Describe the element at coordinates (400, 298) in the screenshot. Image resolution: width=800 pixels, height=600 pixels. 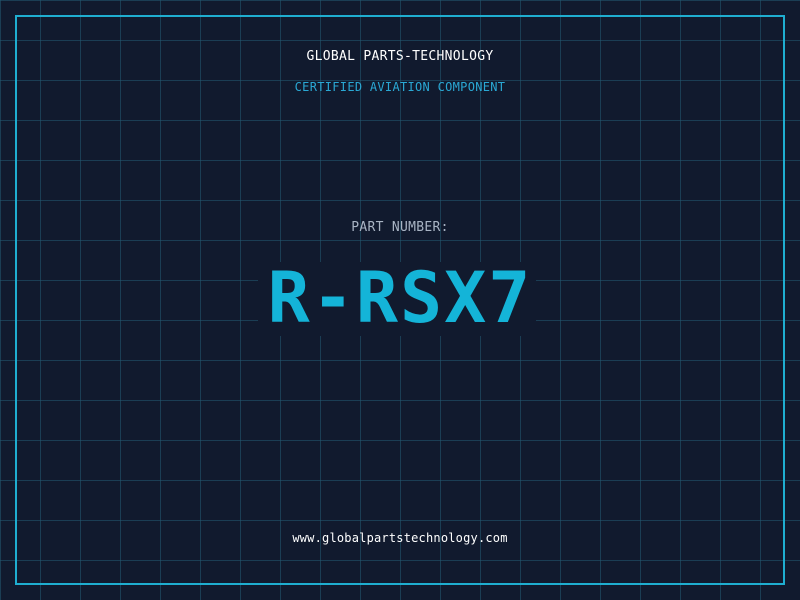
I see `part-number-value: R-RSX7` at that location.